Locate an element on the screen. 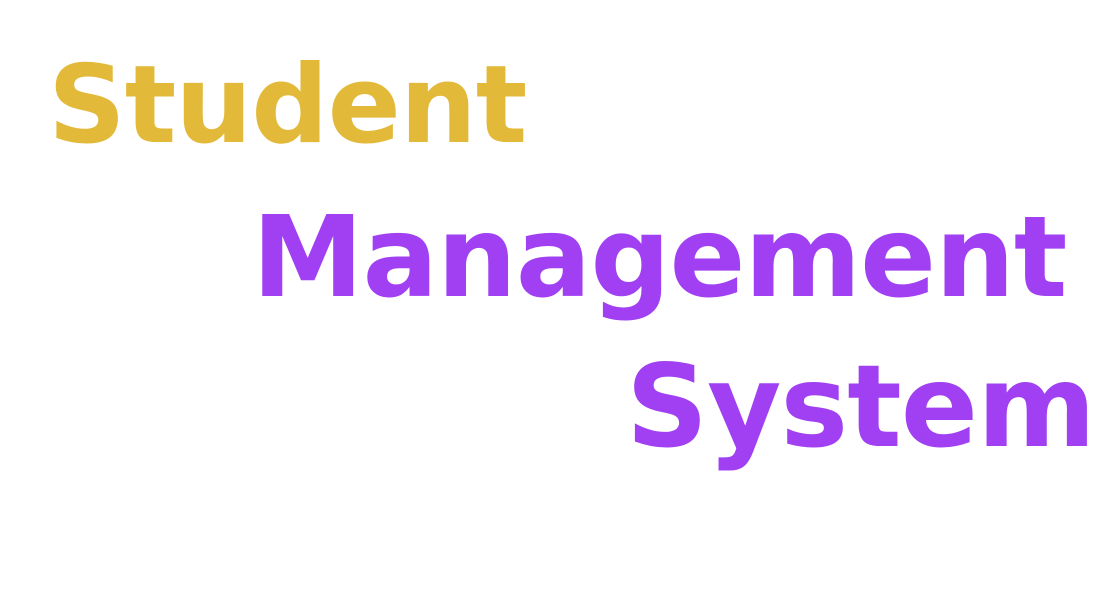 This screenshot has height=600, width=1100. title-word-system: System is located at coordinates (861, 406).